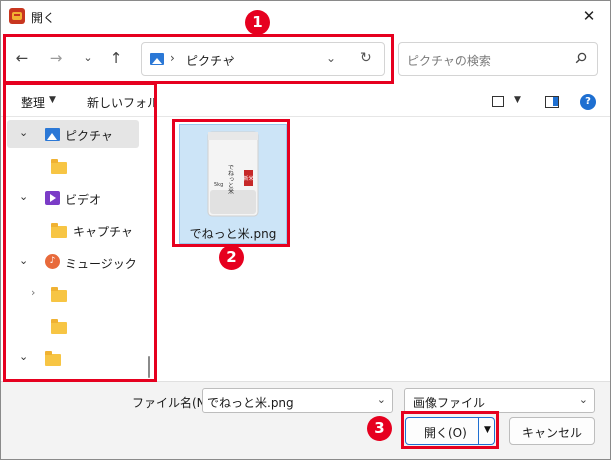 This screenshot has height=460, width=611. Describe the element at coordinates (449, 60) in the screenshot. I see `search-input: ピクチャの検索` at that location.